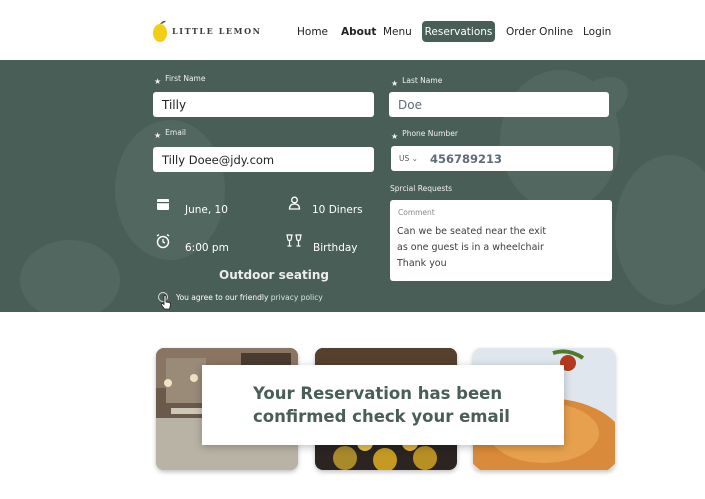 The image size is (705, 499). What do you see at coordinates (249, 297) in the screenshot?
I see `privacy-agree-text: You agree to our friendly privacy policy` at bounding box center [249, 297].